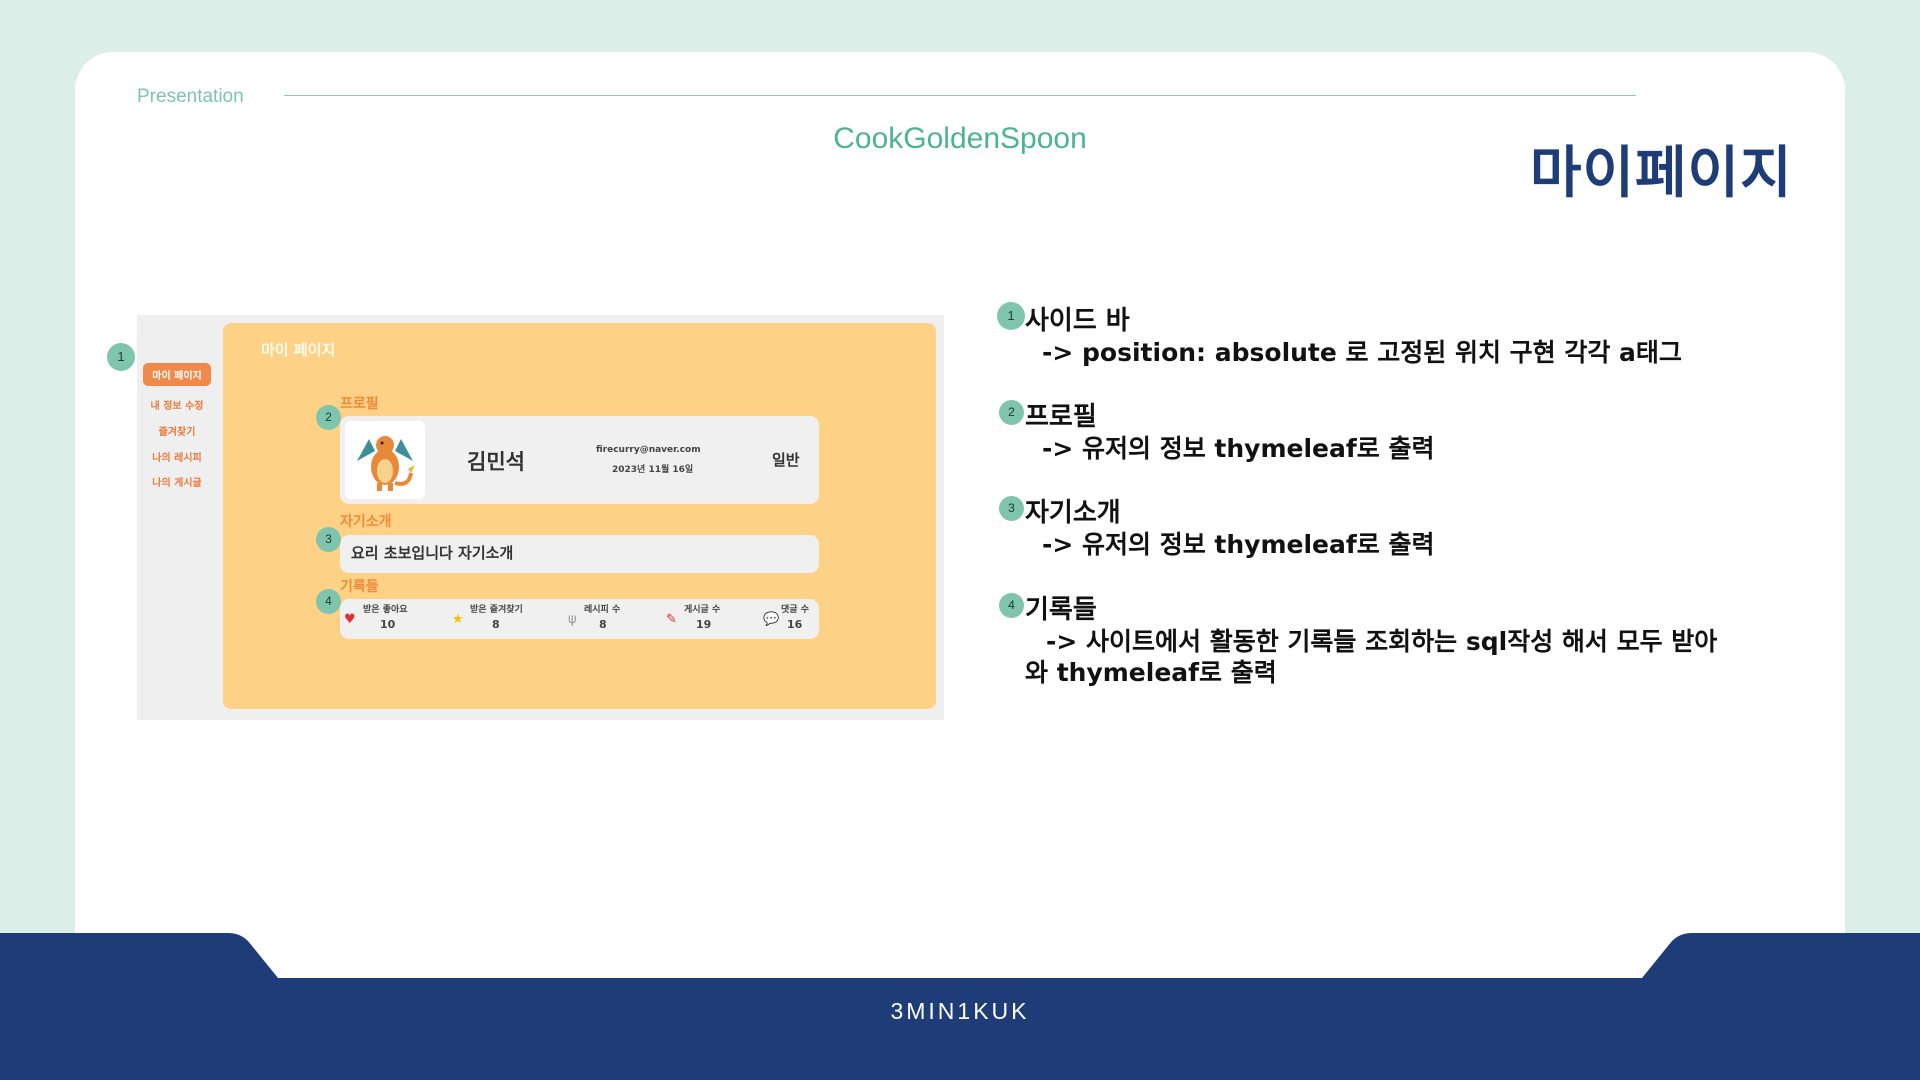 This screenshot has height=1080, width=1920. I want to click on footer-text: 3MIN1KUK, so click(960, 1011).